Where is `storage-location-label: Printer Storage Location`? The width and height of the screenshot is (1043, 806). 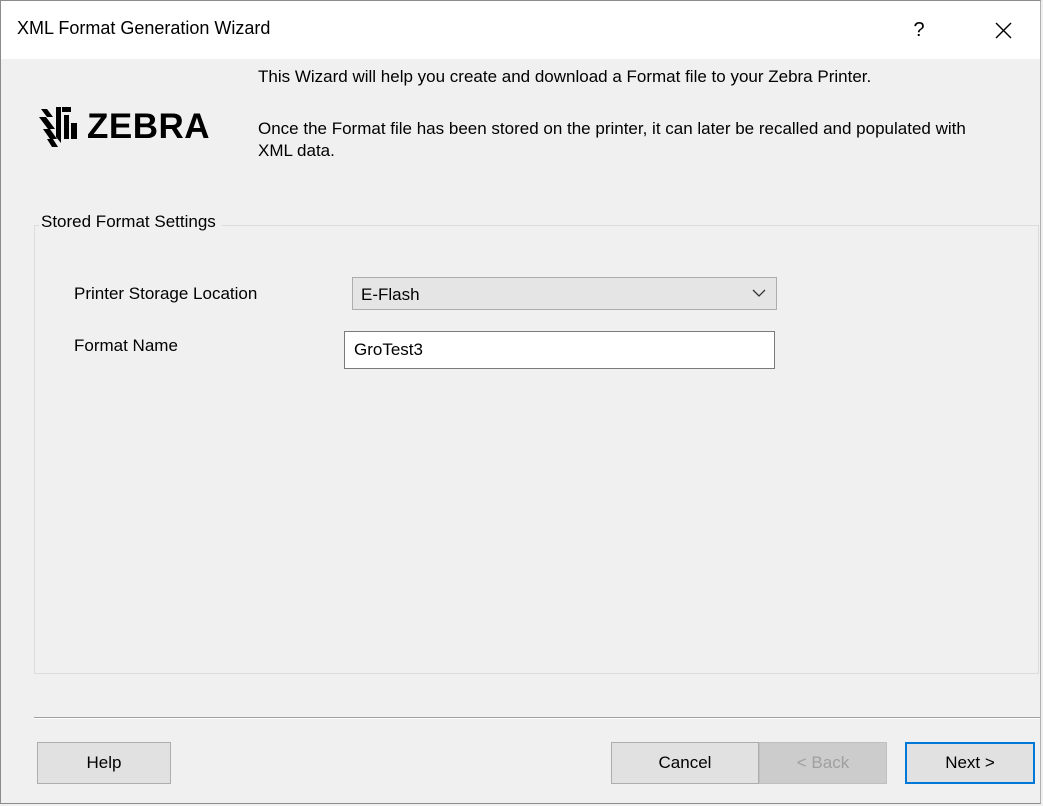 storage-location-label: Printer Storage Location is located at coordinates (166, 293).